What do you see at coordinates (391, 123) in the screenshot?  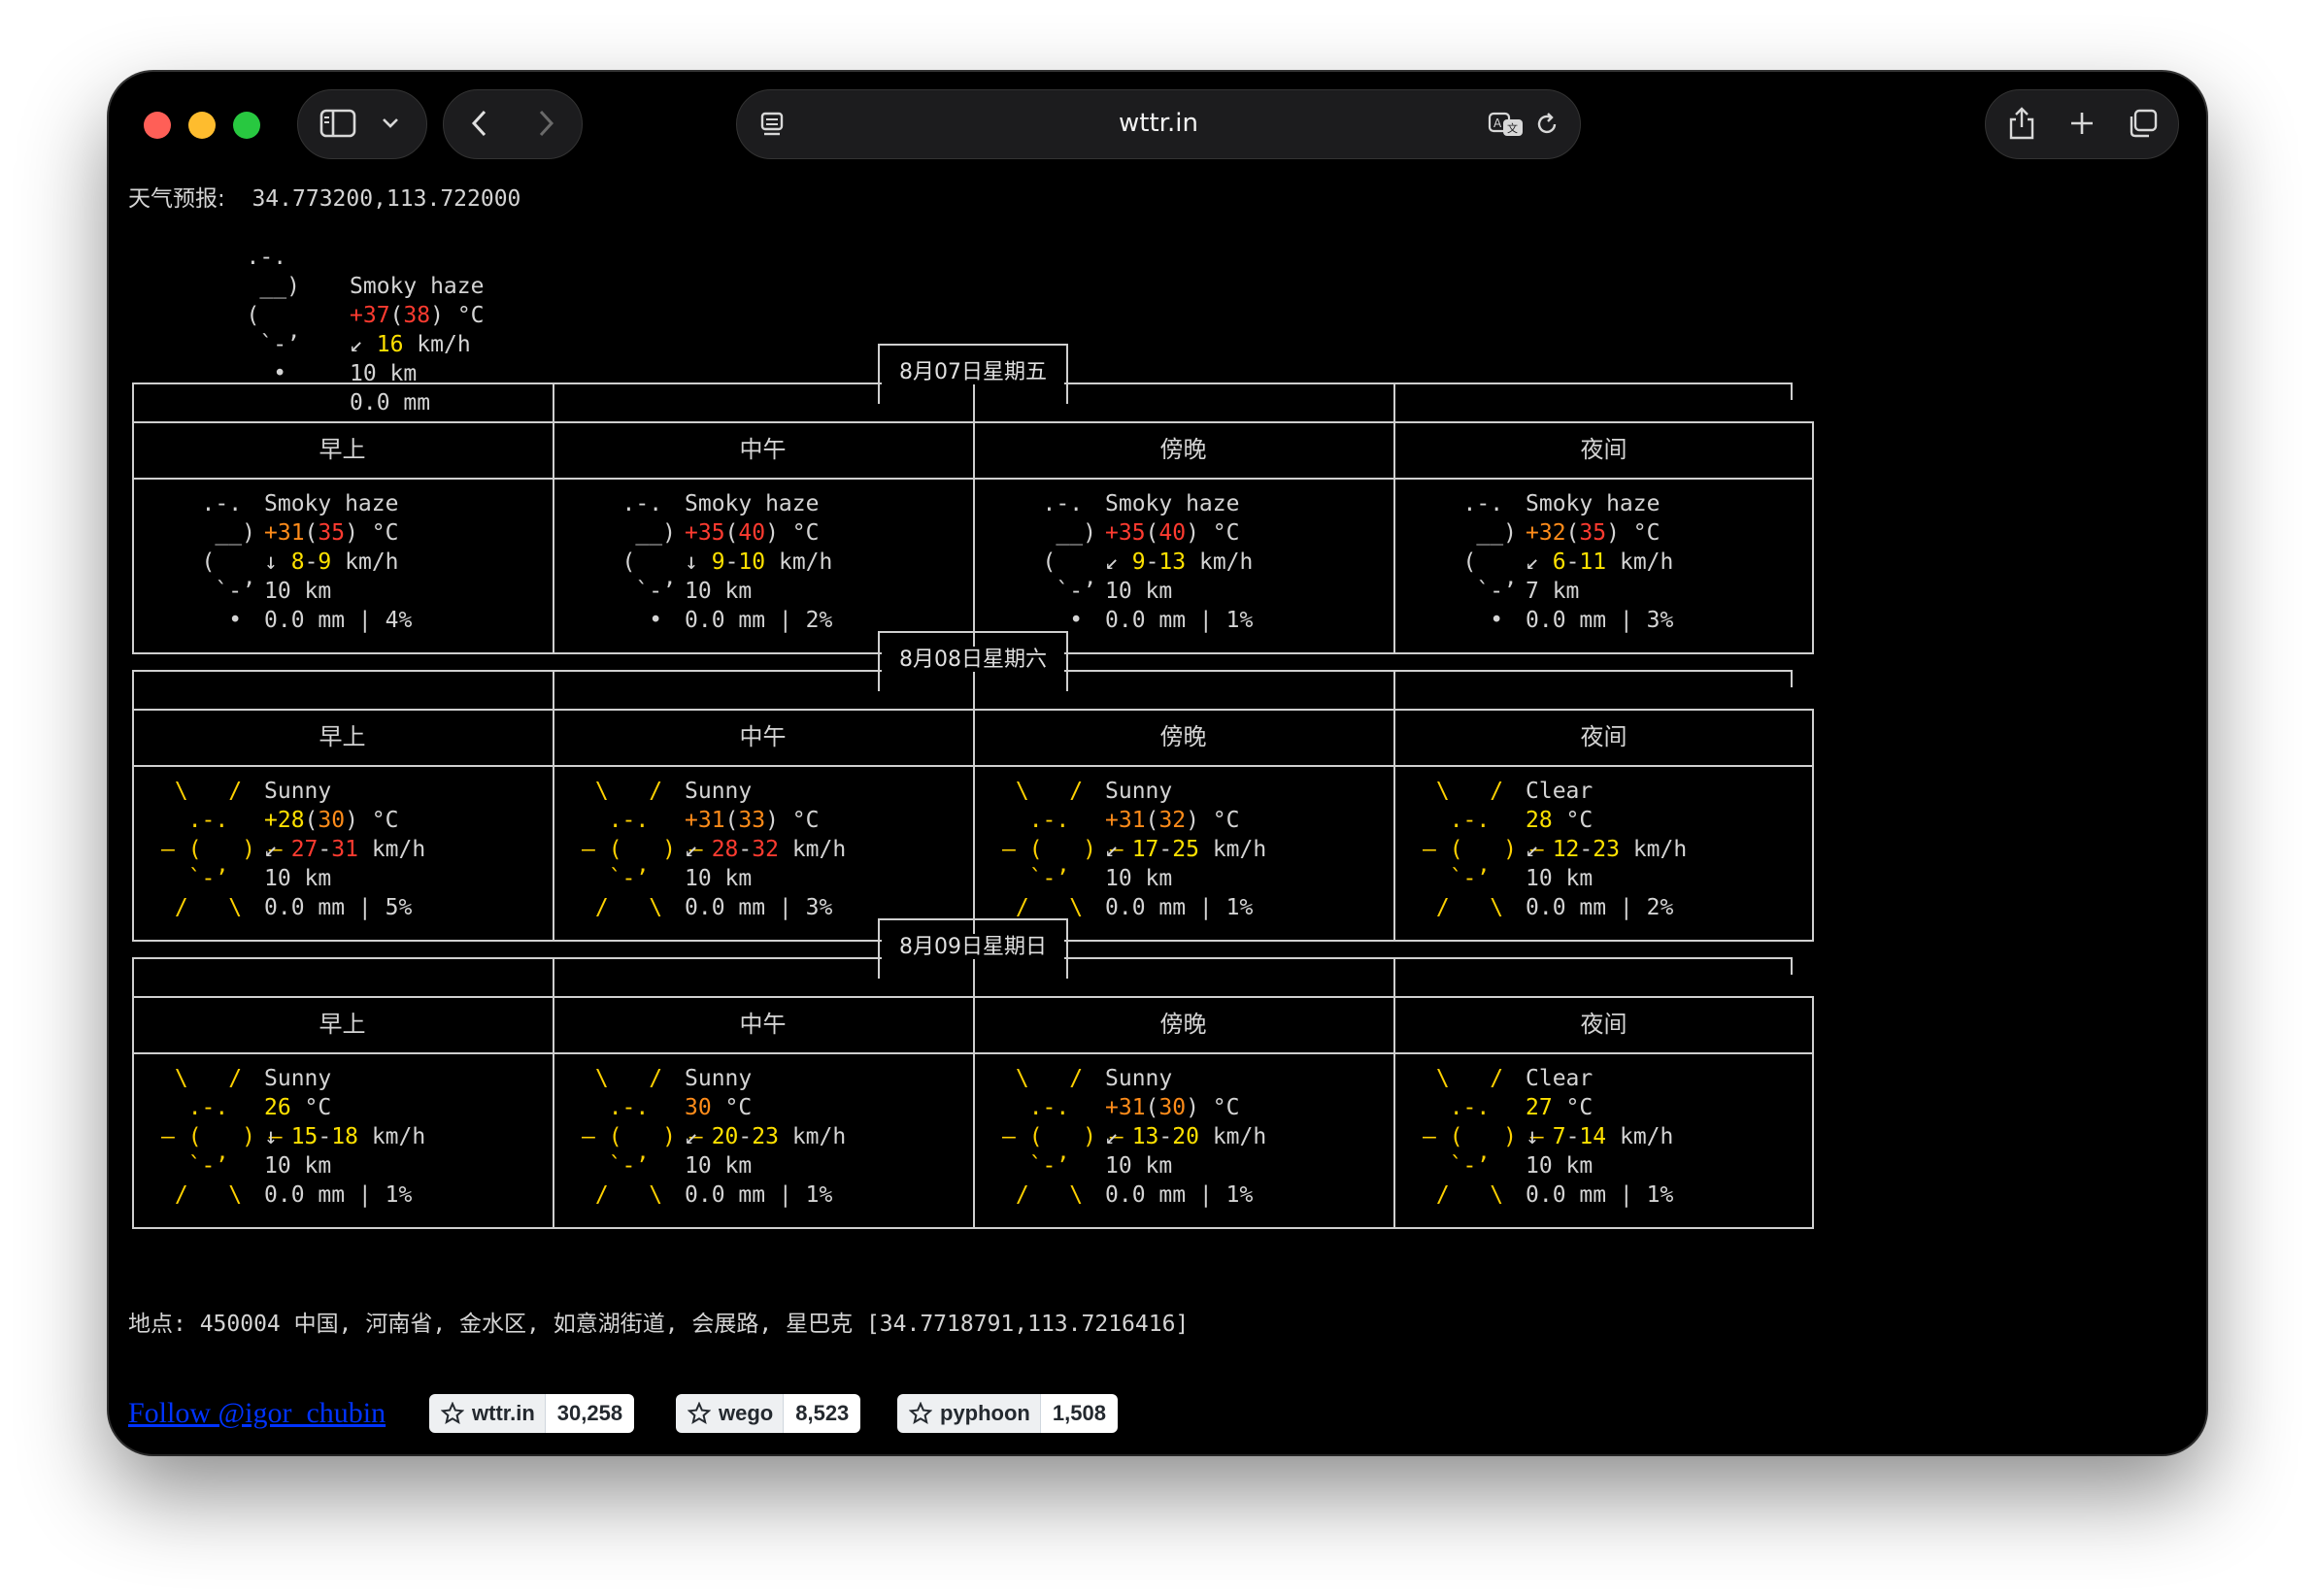 I see `chevron-down-icon` at bounding box center [391, 123].